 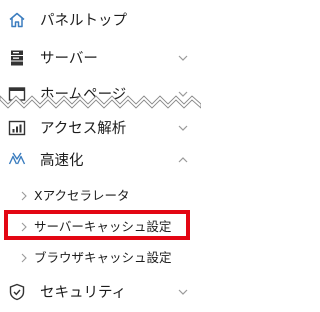 I want to click on speed-arrows-icon, so click(x=17, y=160).